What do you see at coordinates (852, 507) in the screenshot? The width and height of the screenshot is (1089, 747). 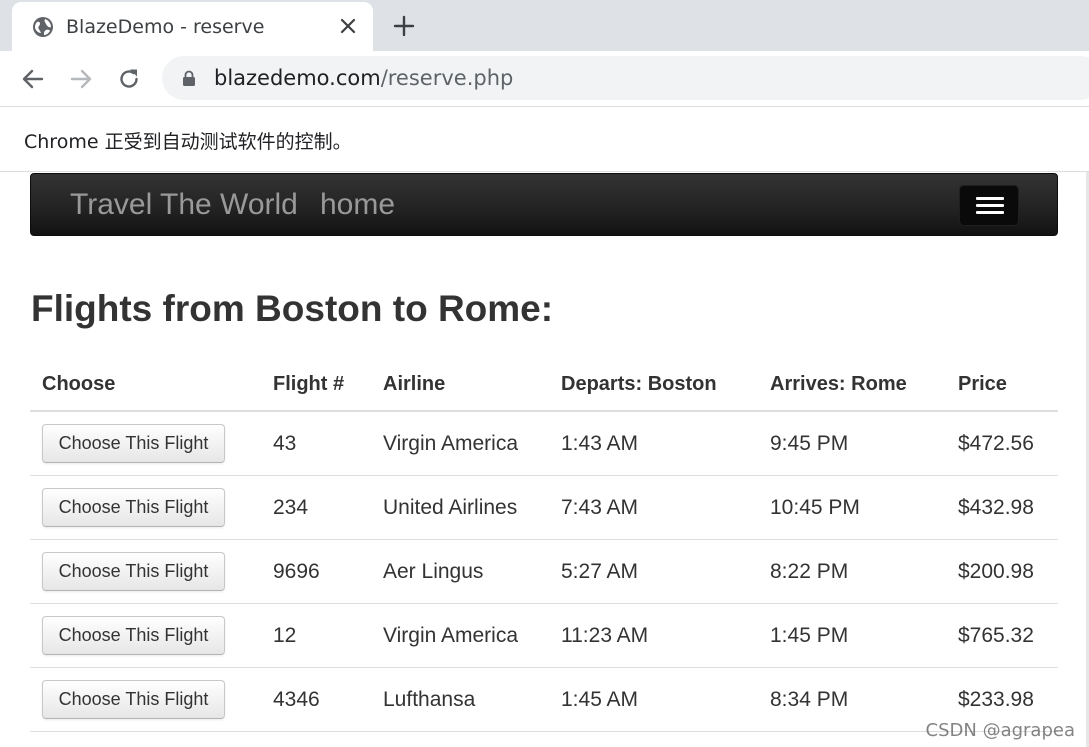 I see `arrival-time: 10:45 PM` at bounding box center [852, 507].